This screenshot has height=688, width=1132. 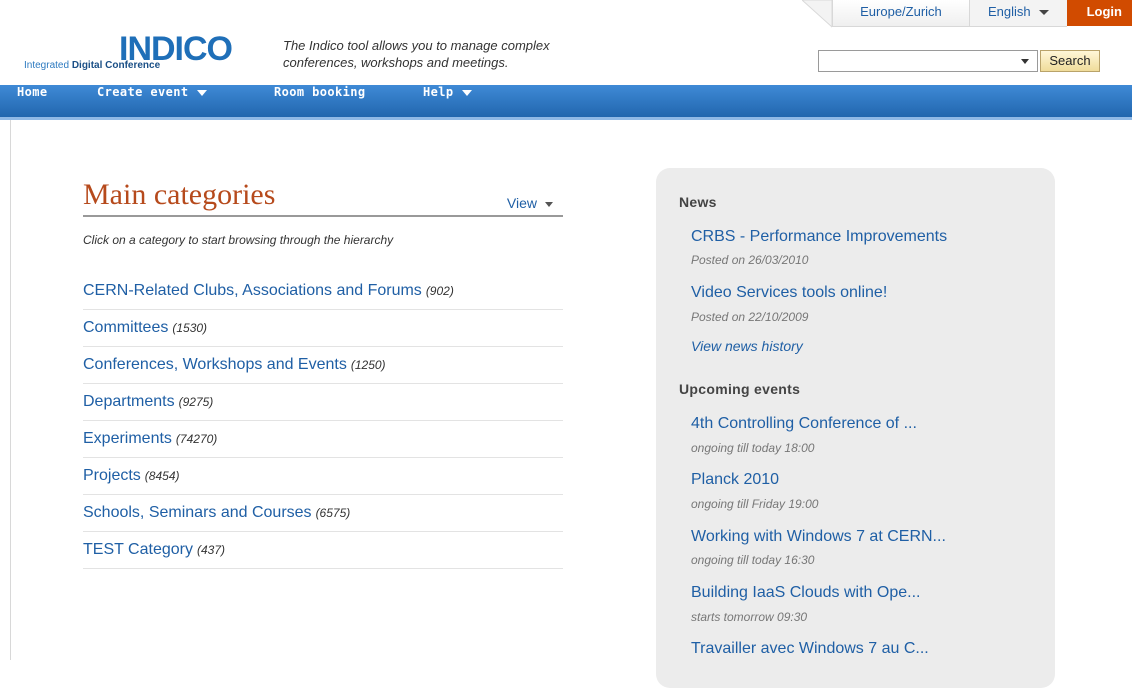 I want to click on nav-room-booking-label: Room booking, so click(x=320, y=92).